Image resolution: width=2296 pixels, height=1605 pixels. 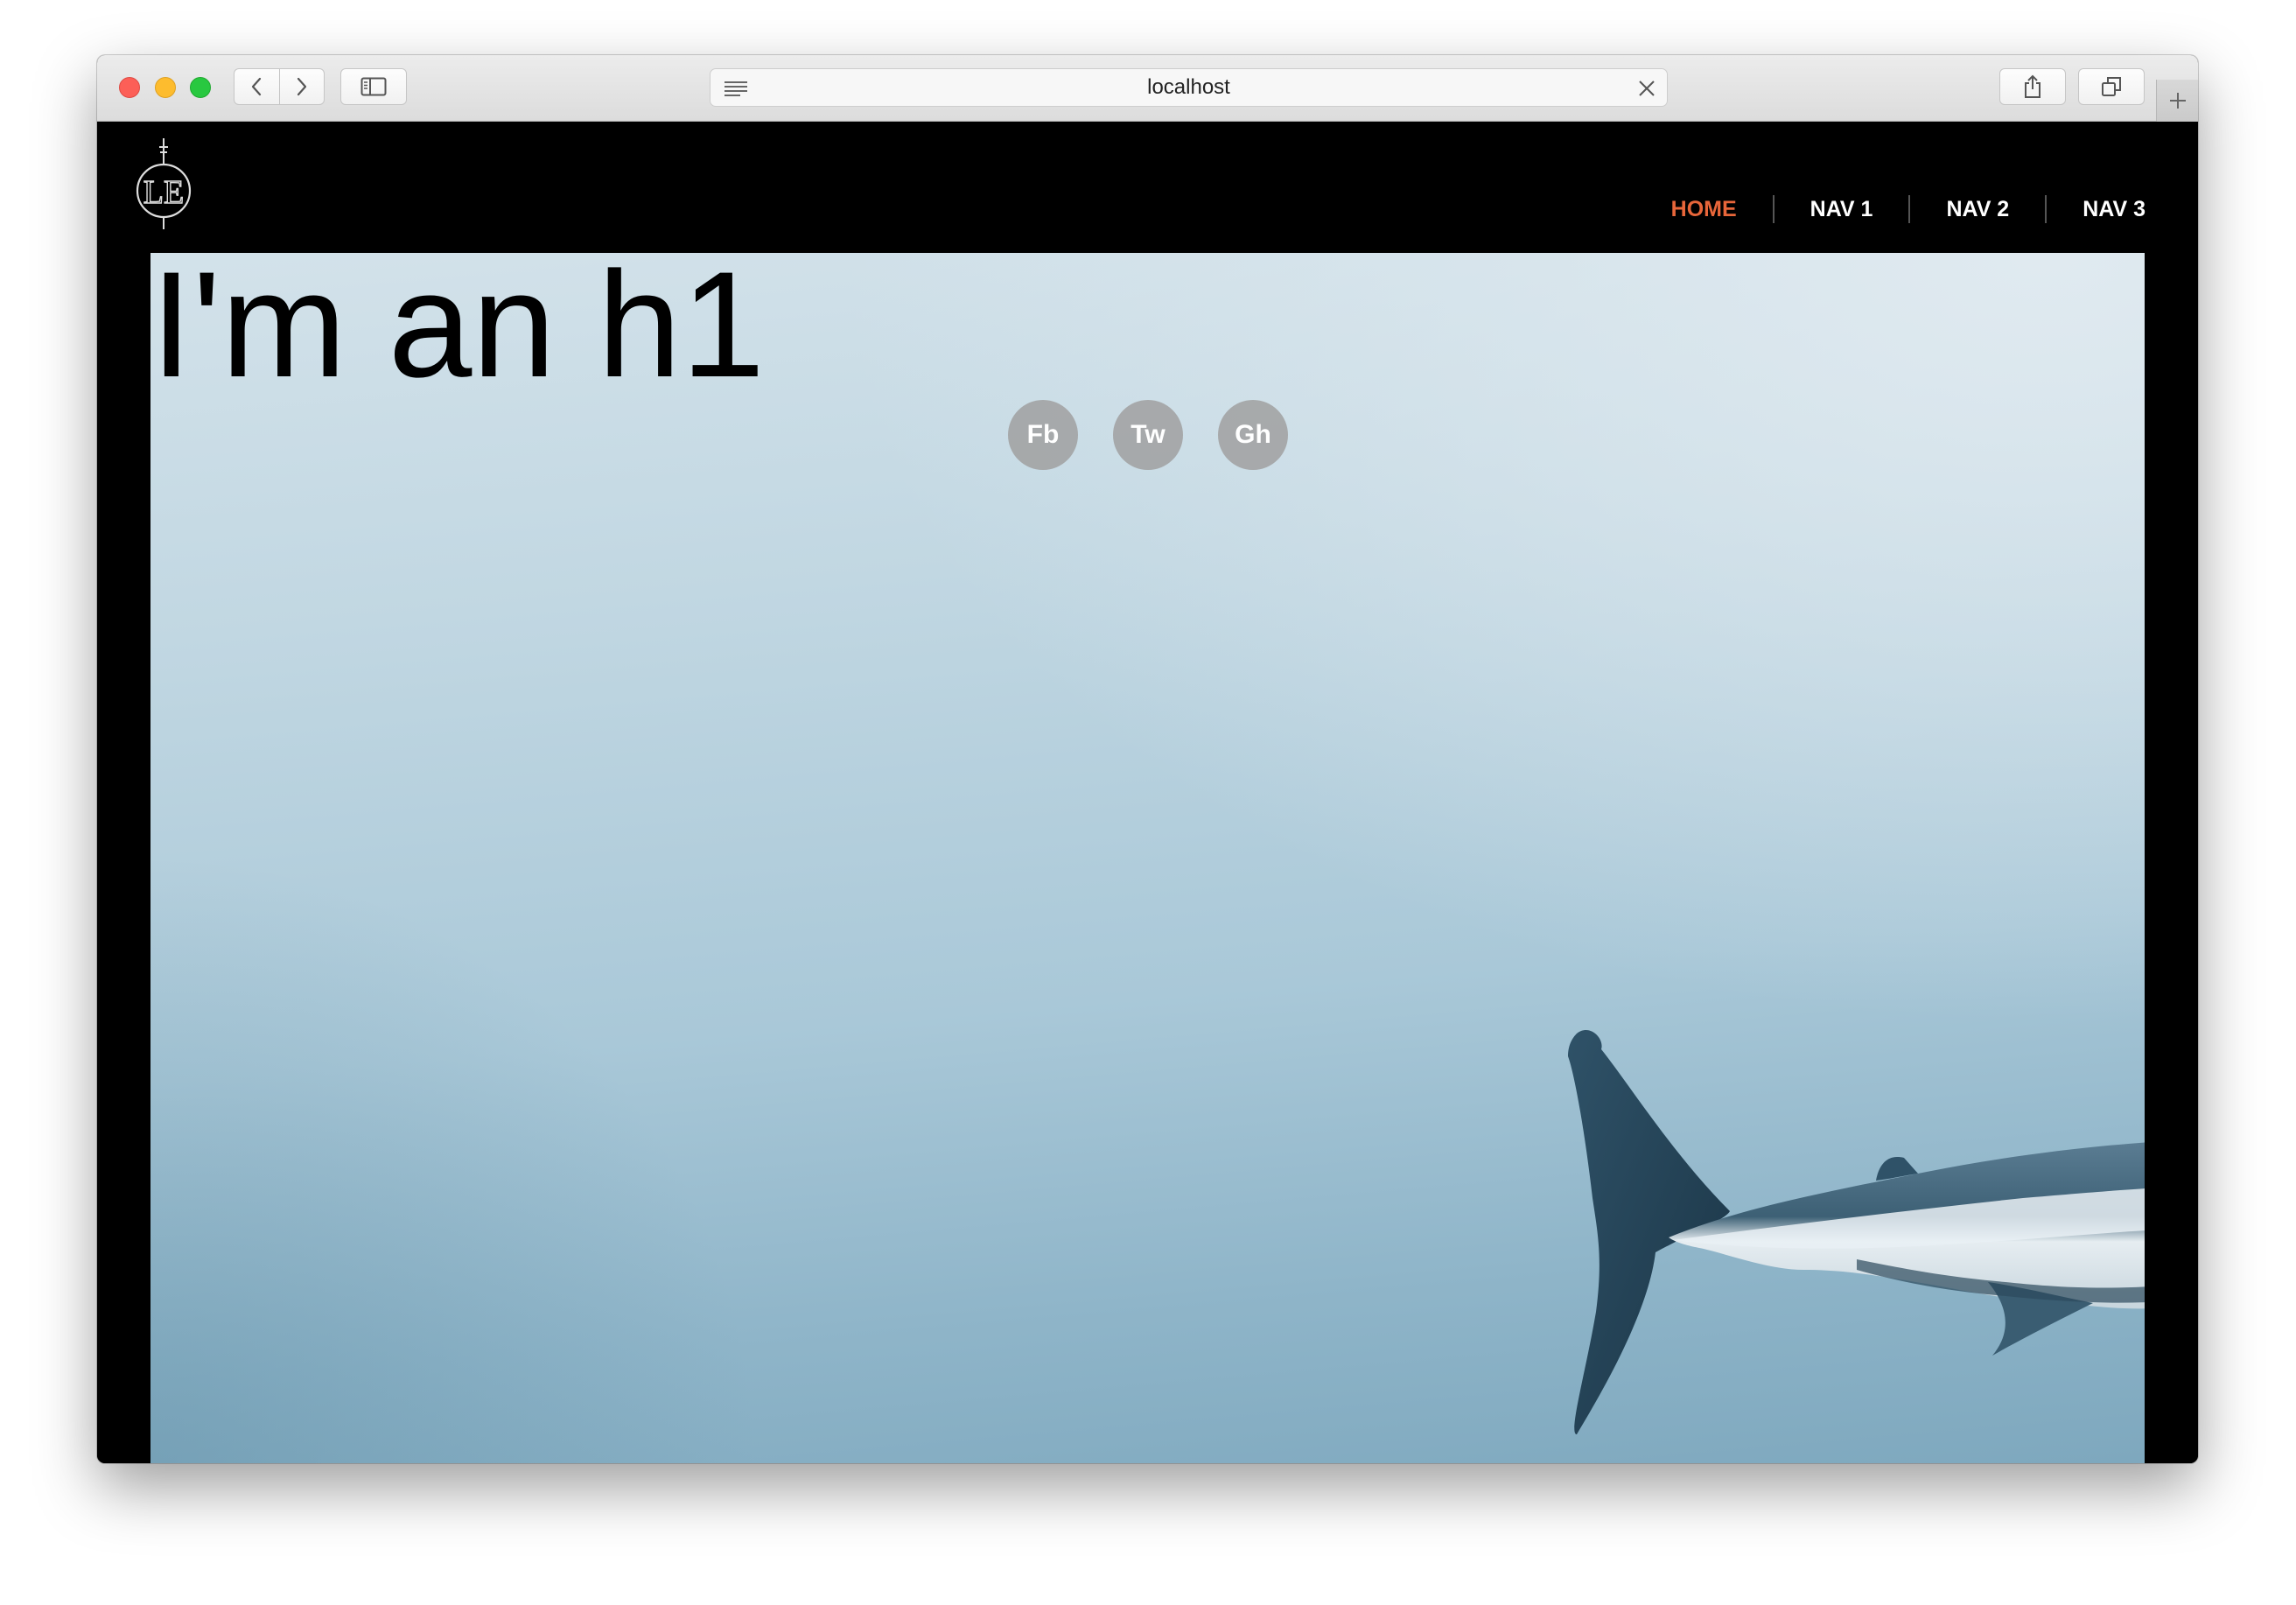 I want to click on address-bar: localhost, so click(x=1189, y=88).